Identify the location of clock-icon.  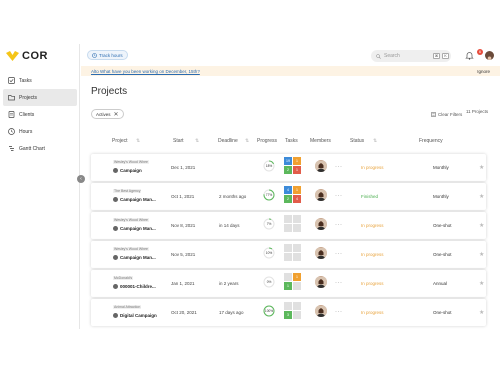
(11, 132).